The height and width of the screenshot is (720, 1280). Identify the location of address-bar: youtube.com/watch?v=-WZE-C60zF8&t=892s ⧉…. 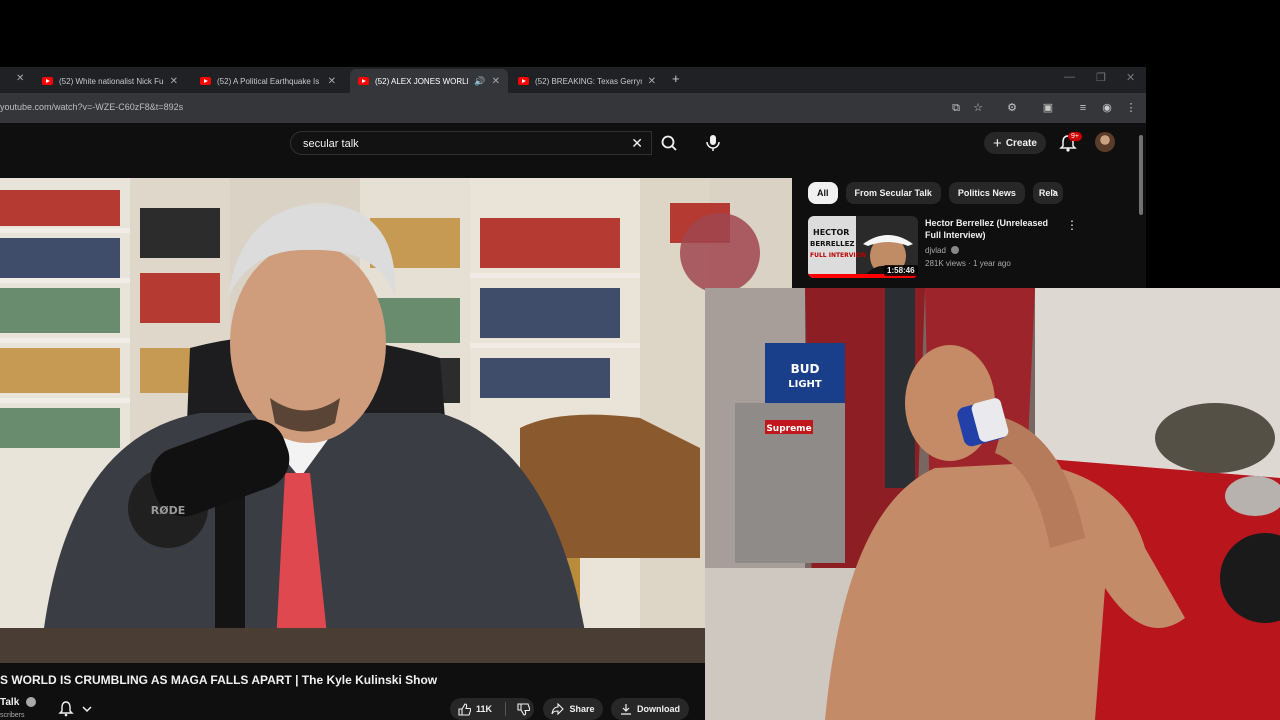
(573, 108).